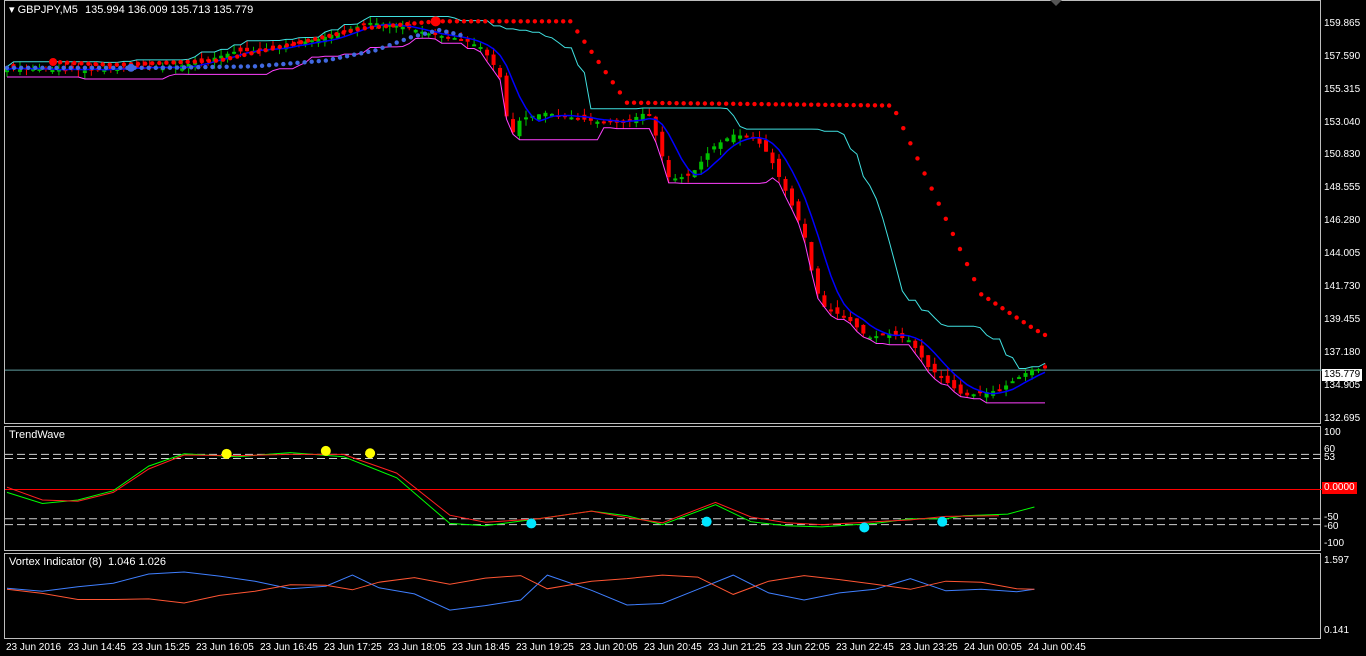 The image size is (1366, 656). Describe the element at coordinates (1342, 319) in the screenshot. I see `price-level: 139.455` at that location.